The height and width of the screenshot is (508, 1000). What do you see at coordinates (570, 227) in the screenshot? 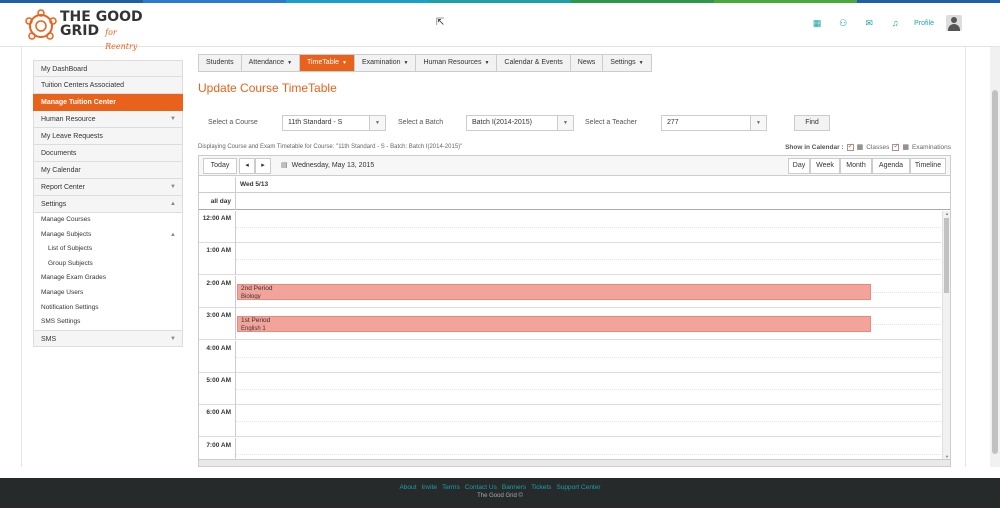
I see `hour-row: 12:00 AM` at bounding box center [570, 227].